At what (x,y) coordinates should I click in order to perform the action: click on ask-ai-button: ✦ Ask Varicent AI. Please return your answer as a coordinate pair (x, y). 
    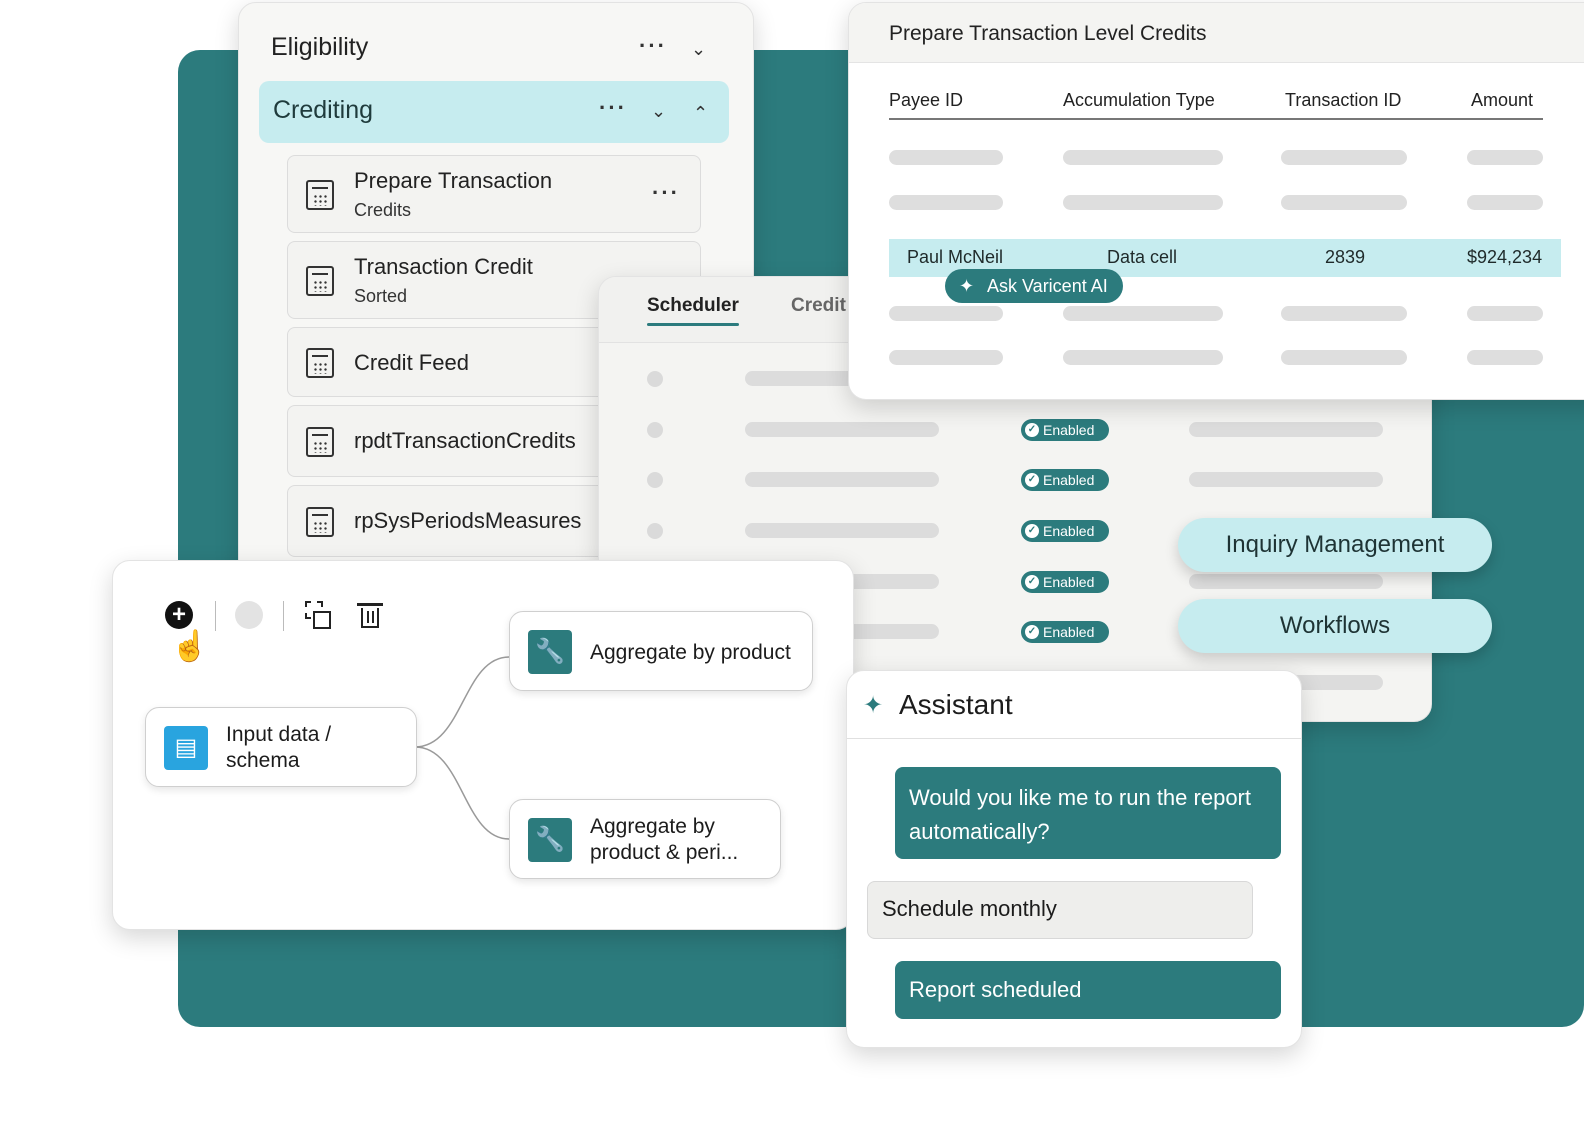
    Looking at the image, I should click on (1034, 286).